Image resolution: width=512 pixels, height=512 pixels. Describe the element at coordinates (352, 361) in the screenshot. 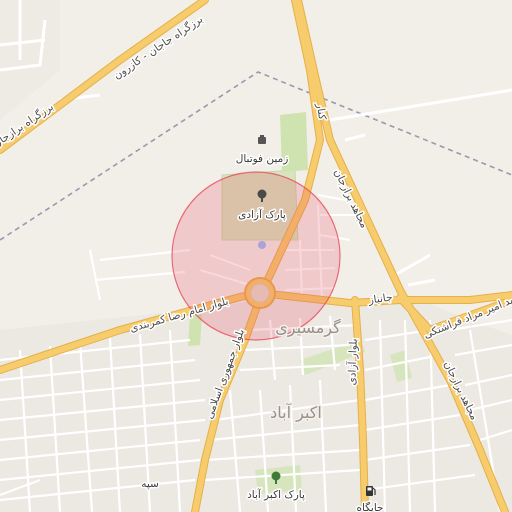

I see `label-azadi-blvd: بلوار آزادی` at that location.